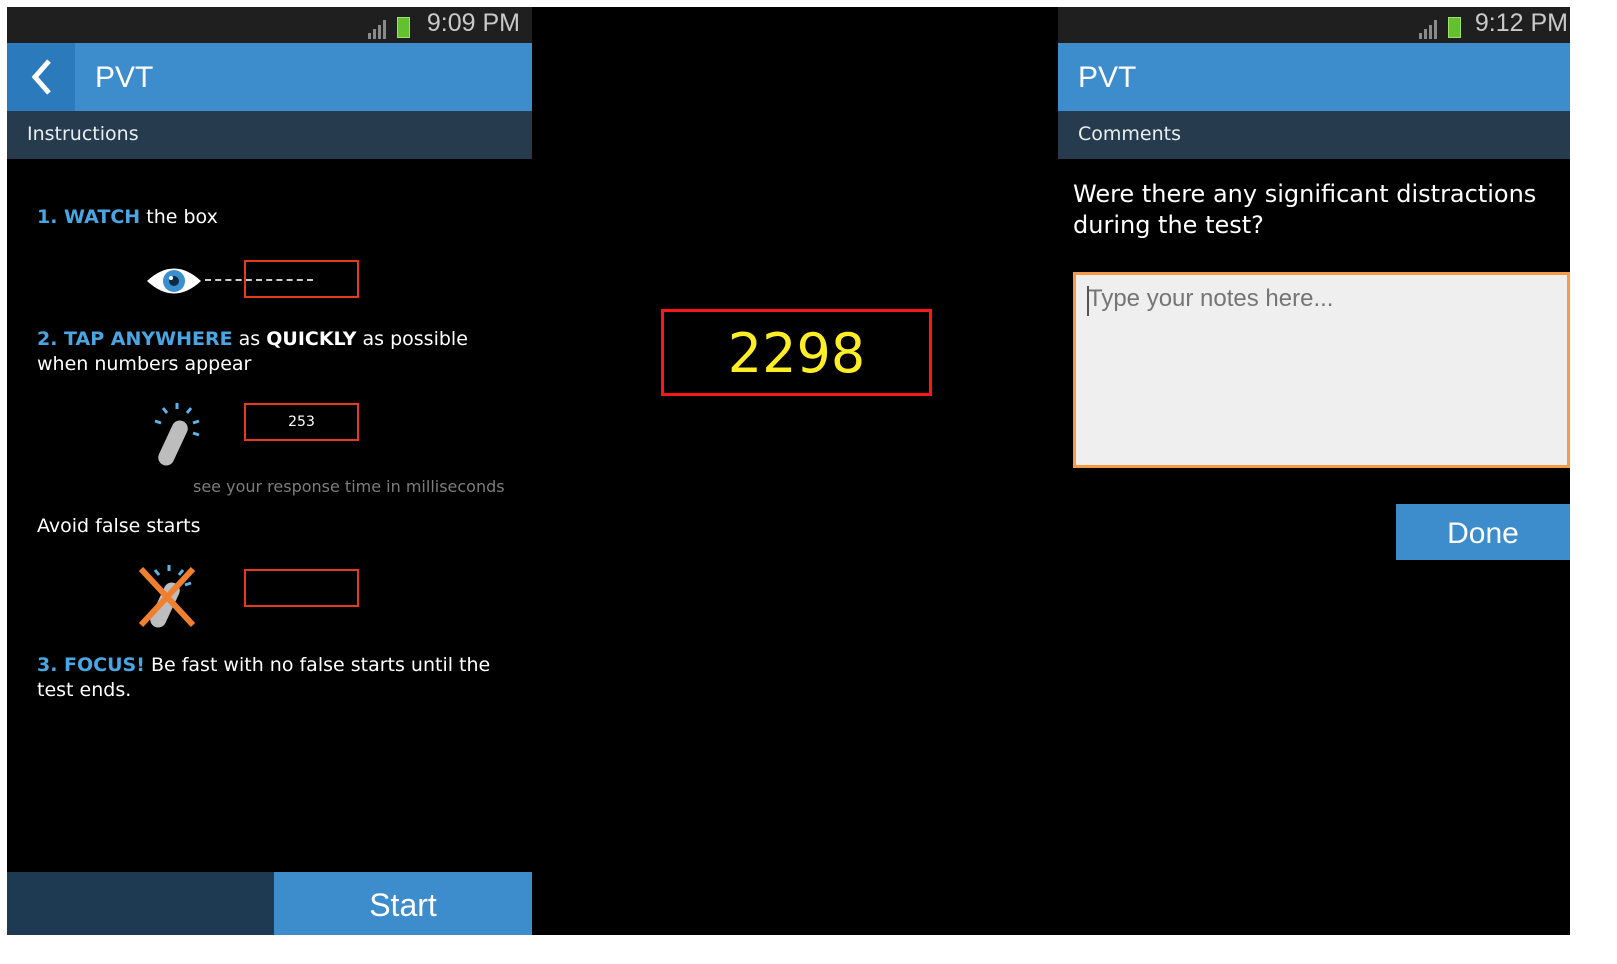  Describe the element at coordinates (177, 434) in the screenshot. I see `tap-finger-icon` at that location.